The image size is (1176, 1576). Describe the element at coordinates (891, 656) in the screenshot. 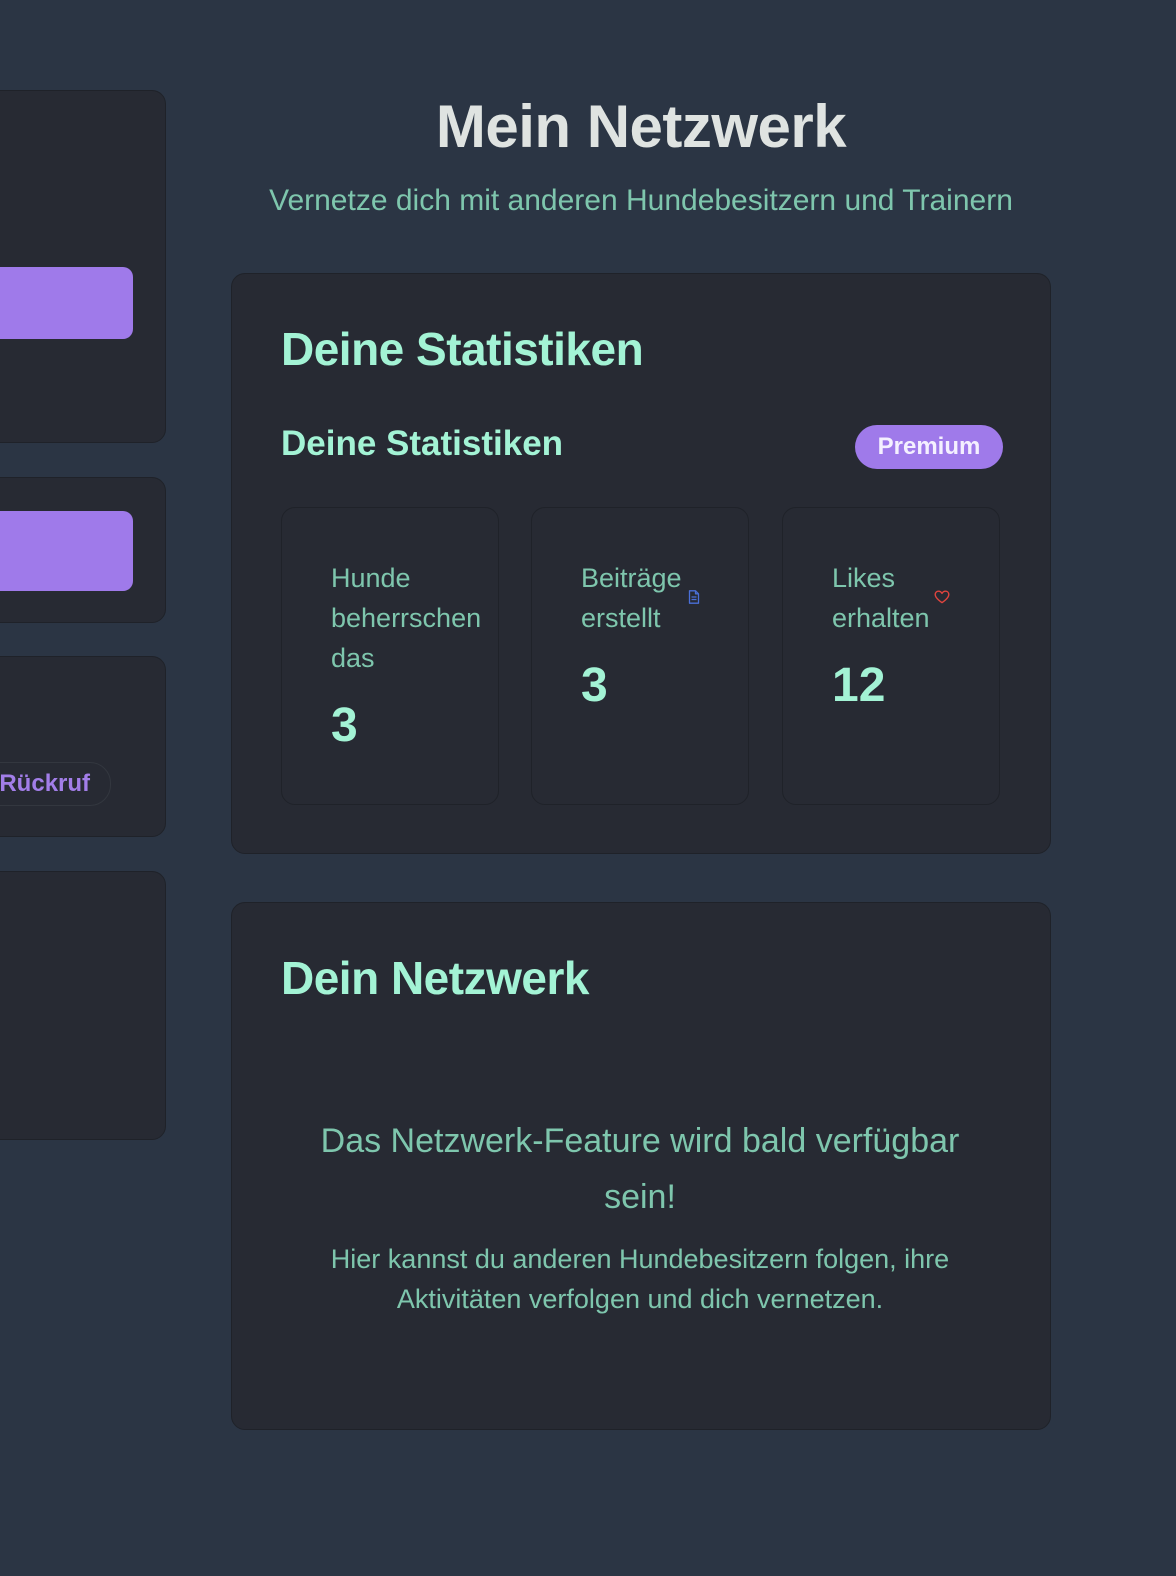

I see `stat-card-likes: Likes erhalten 12` at that location.